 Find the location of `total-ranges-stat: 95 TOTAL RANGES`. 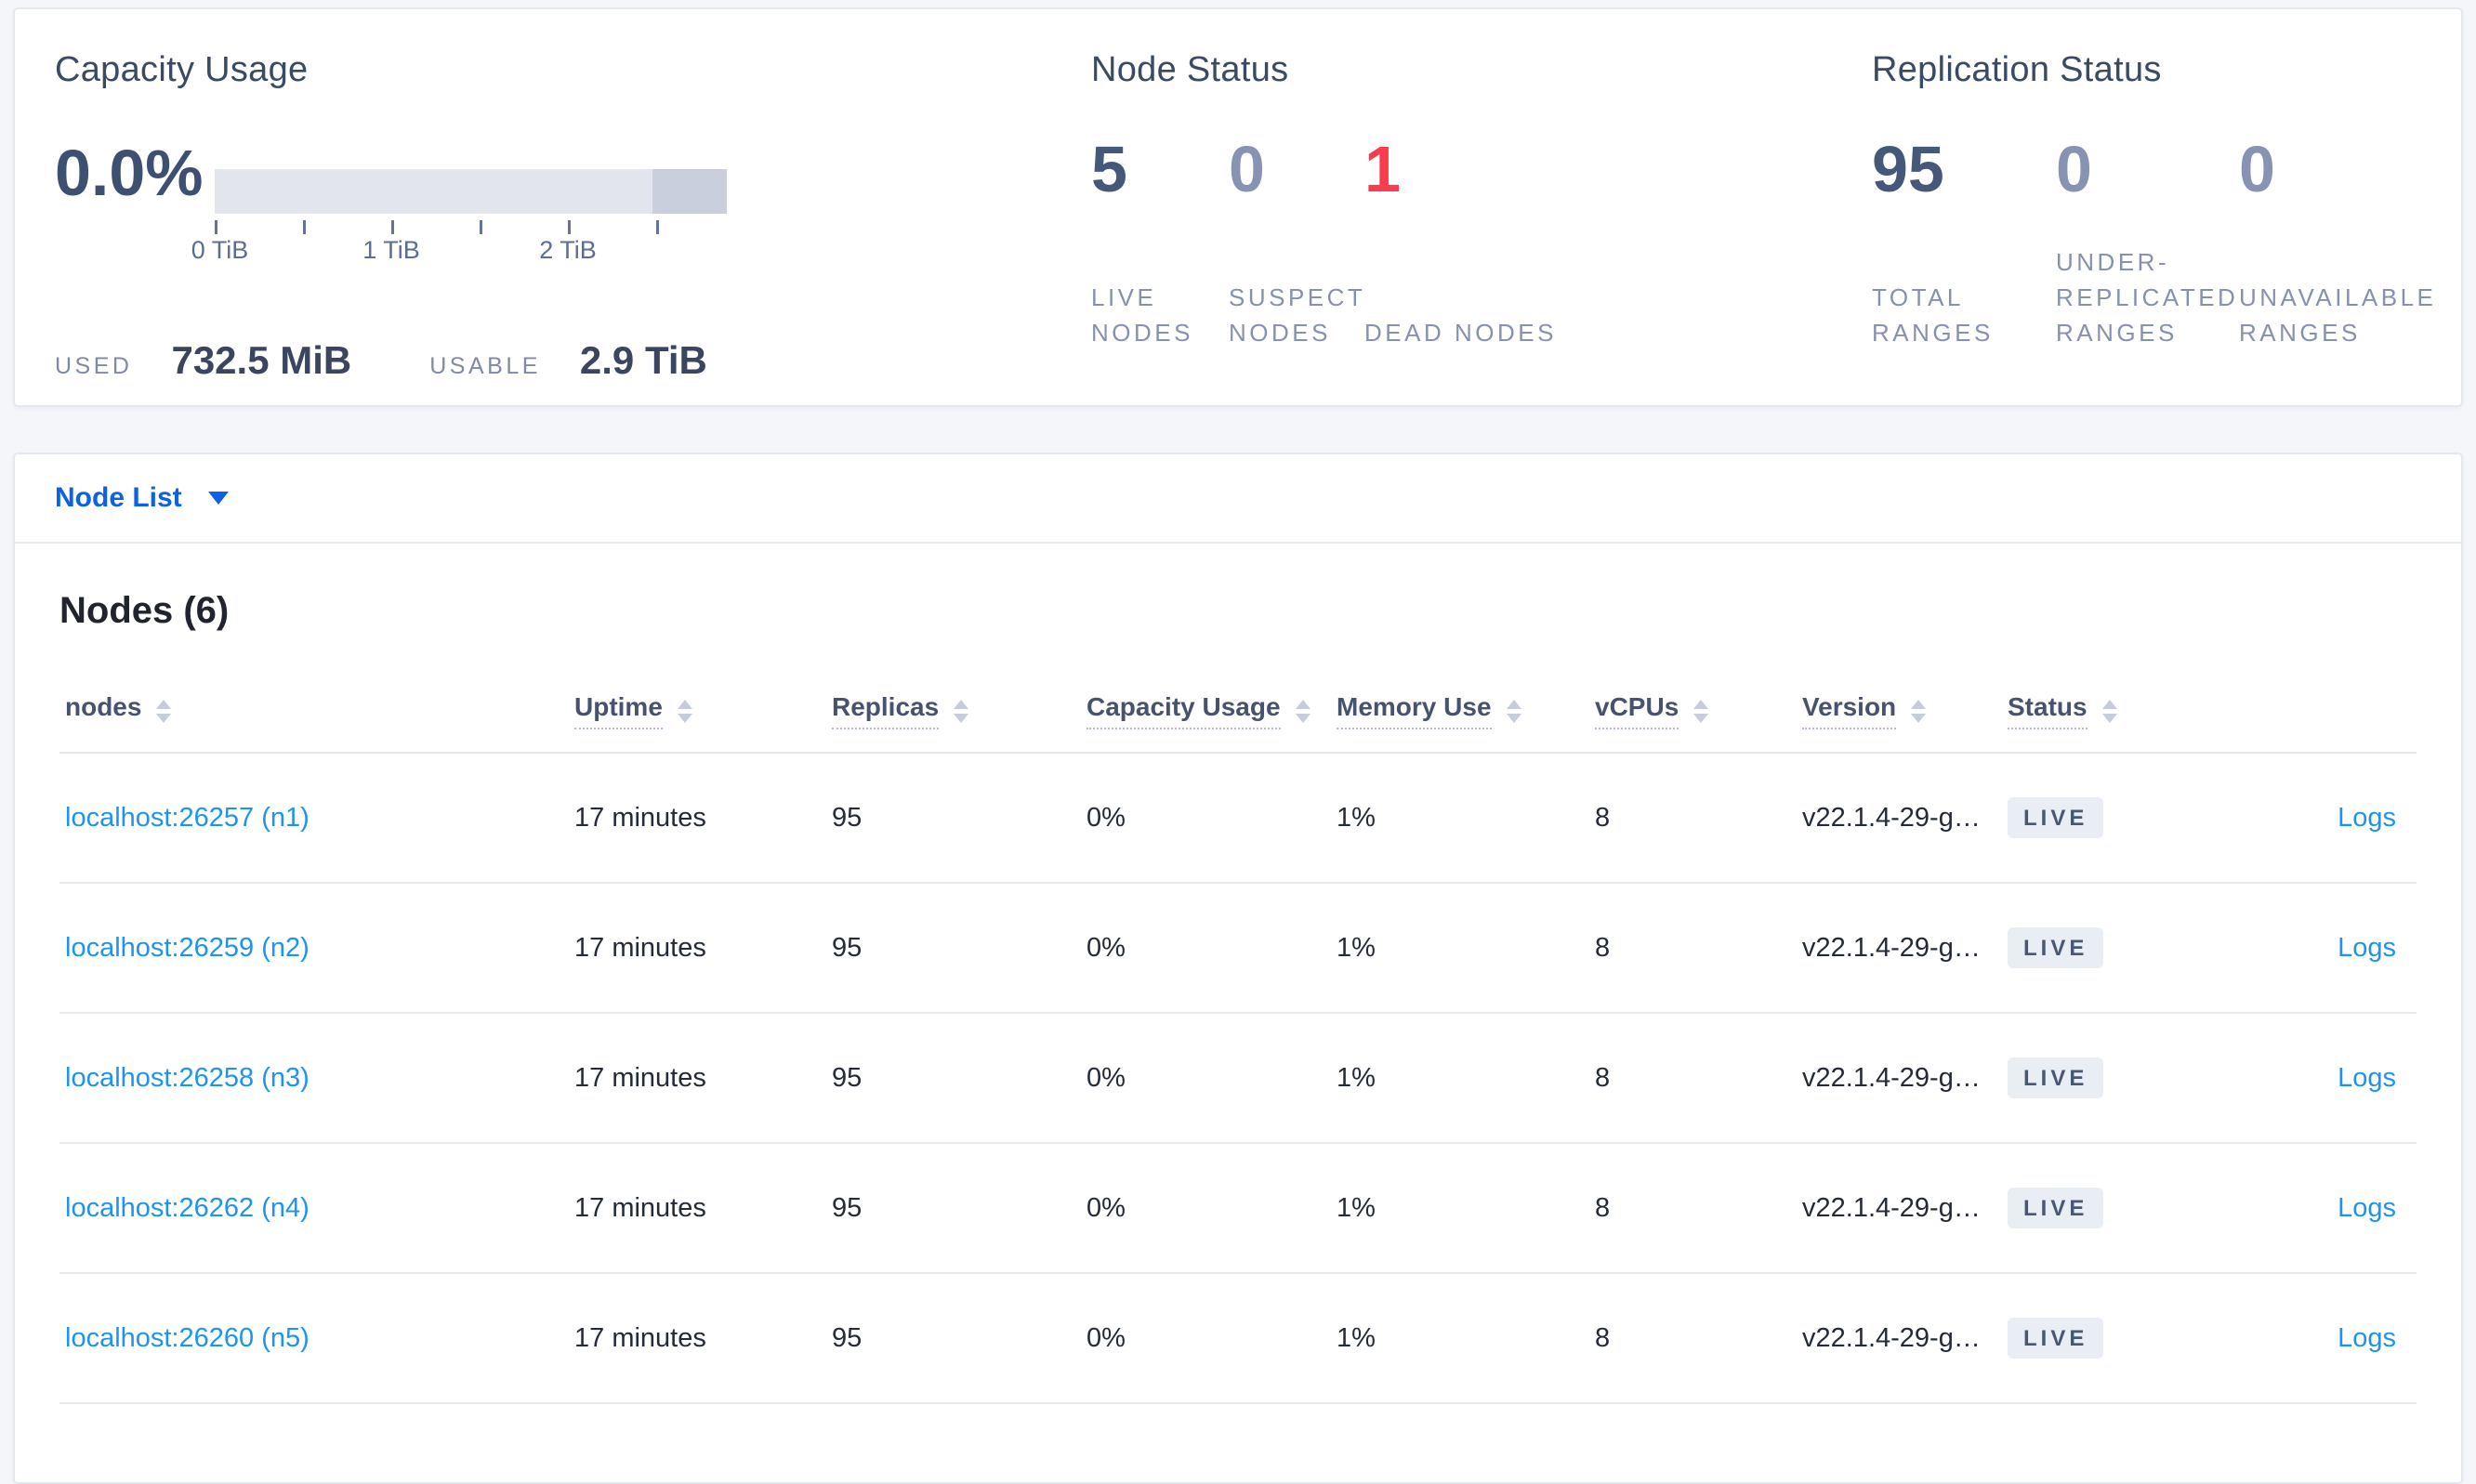

total-ranges-stat: 95 TOTAL RANGES is located at coordinates (1964, 244).